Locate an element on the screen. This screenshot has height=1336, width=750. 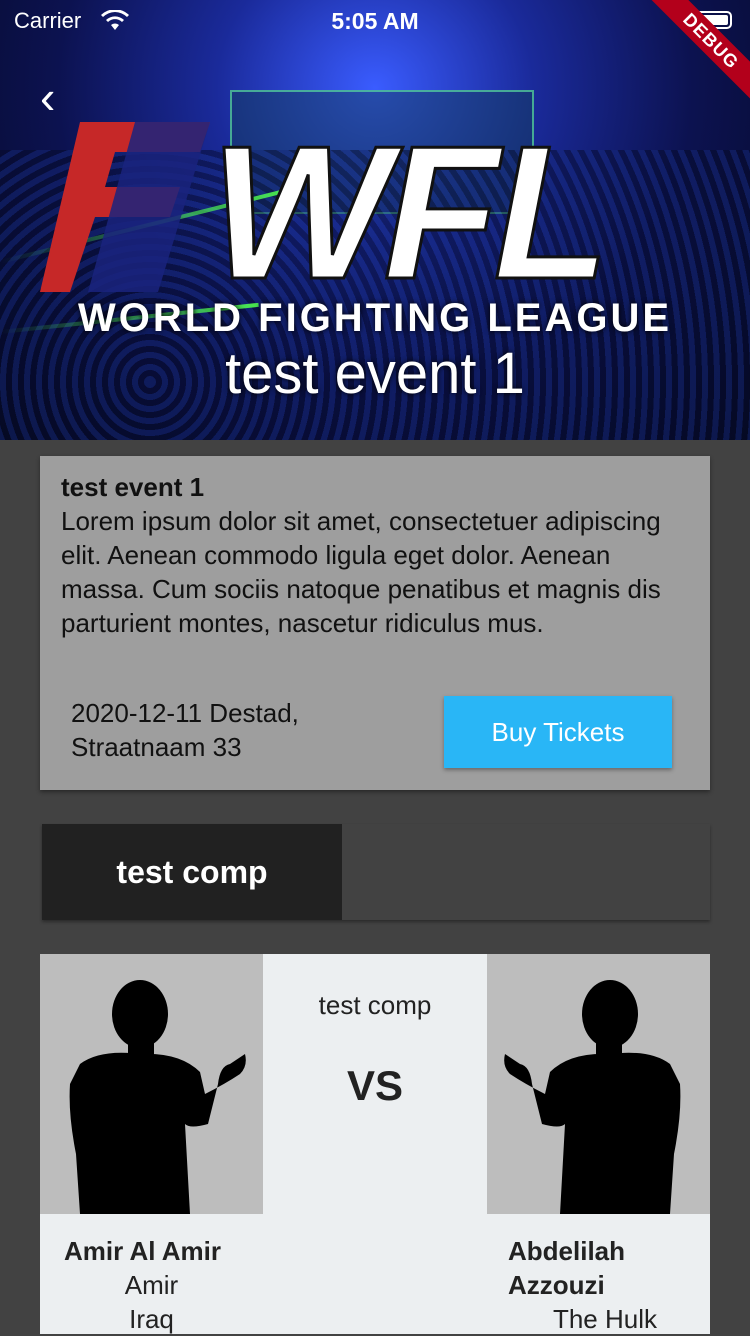
header-event-title: test event 1 is located at coordinates (375, 373).